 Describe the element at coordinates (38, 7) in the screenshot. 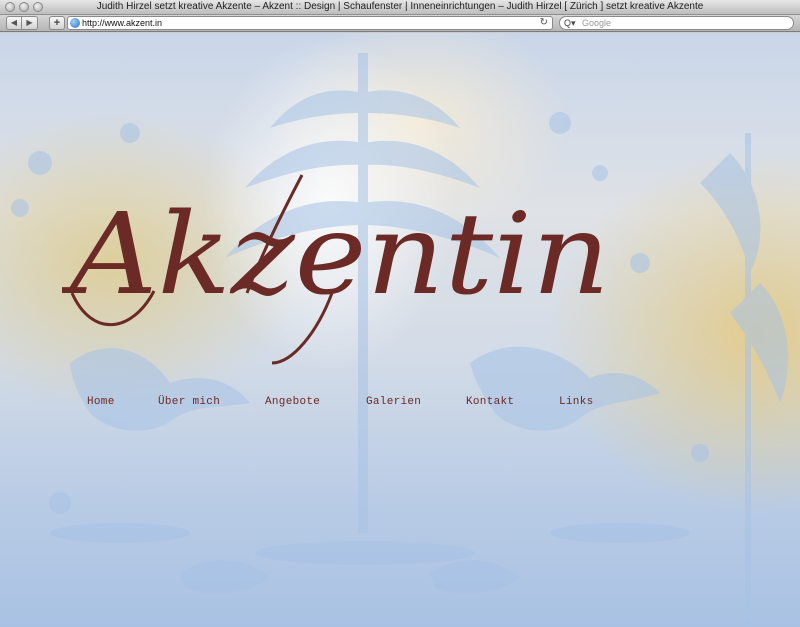

I see `zoom-window-button` at that location.